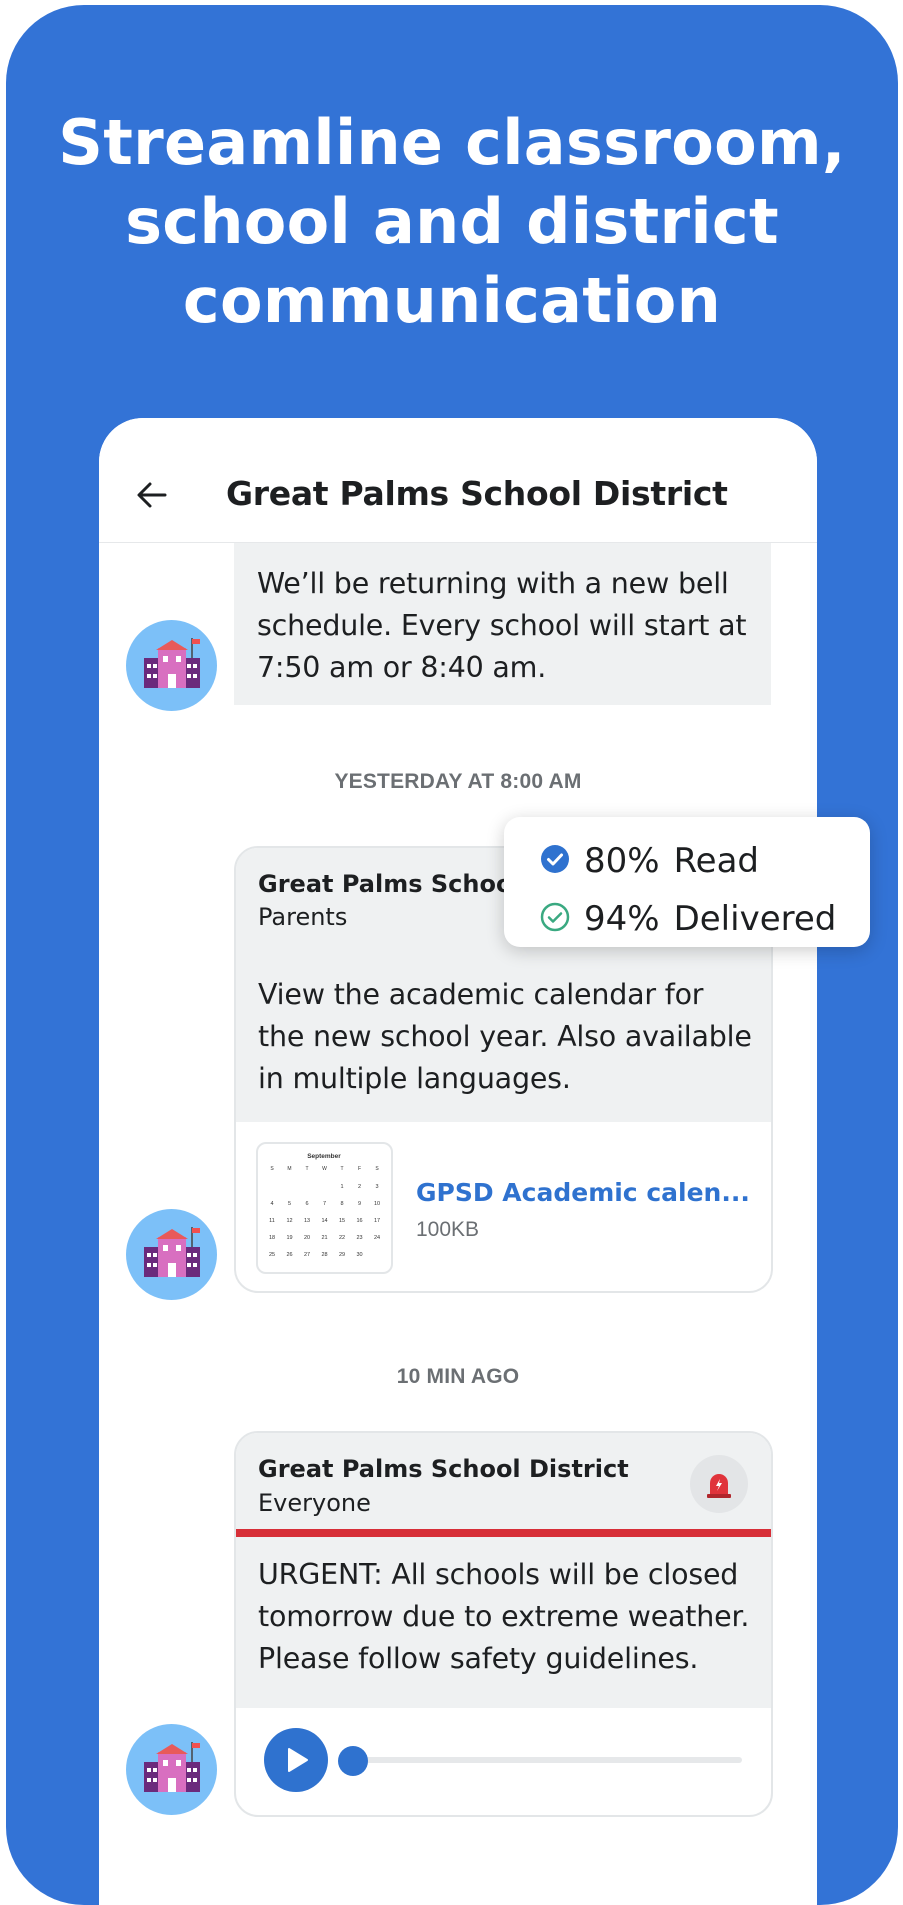  Describe the element at coordinates (477, 493) in the screenshot. I see `conversation-title: Great Palms School District` at that location.